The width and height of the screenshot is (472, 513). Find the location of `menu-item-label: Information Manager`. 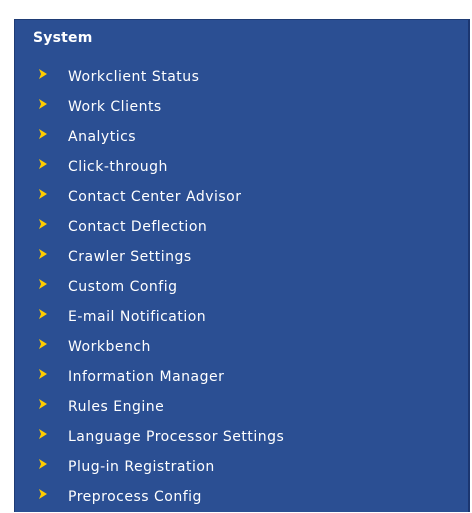

menu-item-label: Information Manager is located at coordinates (146, 377).